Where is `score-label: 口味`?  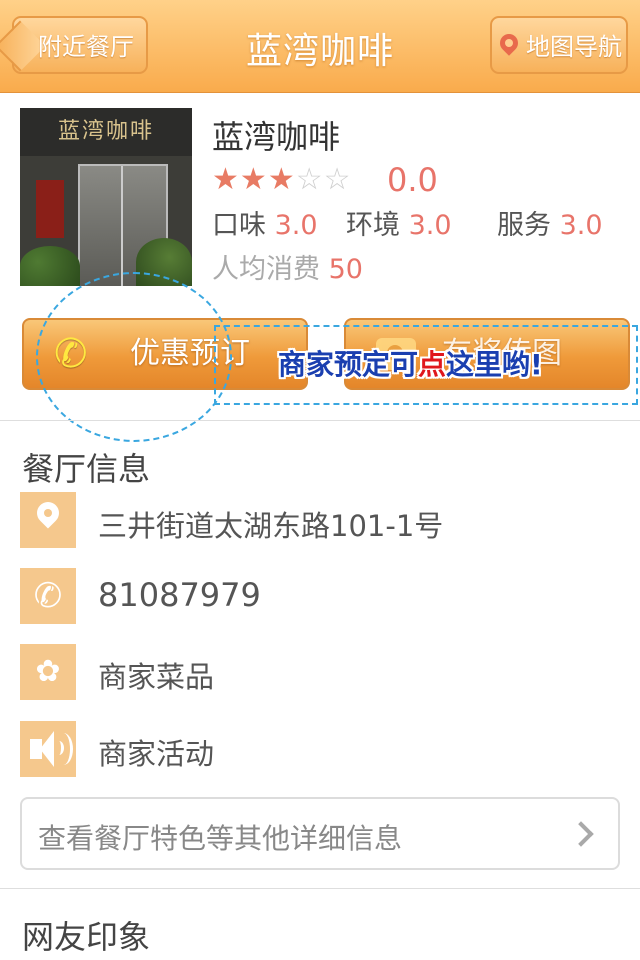
score-label: 口味 is located at coordinates (239, 225).